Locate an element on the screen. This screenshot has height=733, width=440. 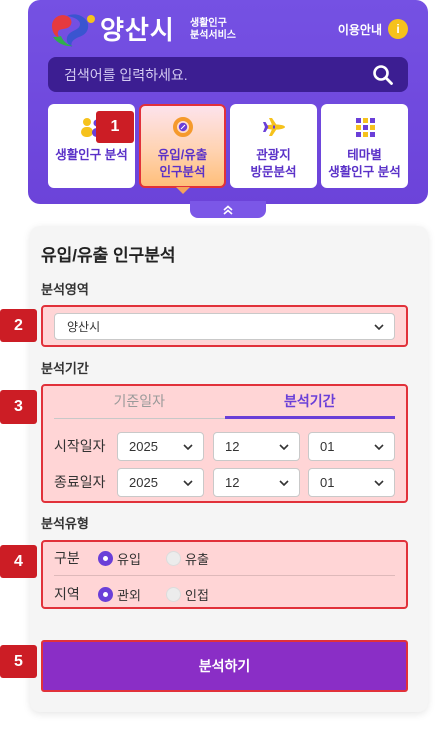
menu-card-label: 테마별 생활인구 분석 is located at coordinates (364, 164).